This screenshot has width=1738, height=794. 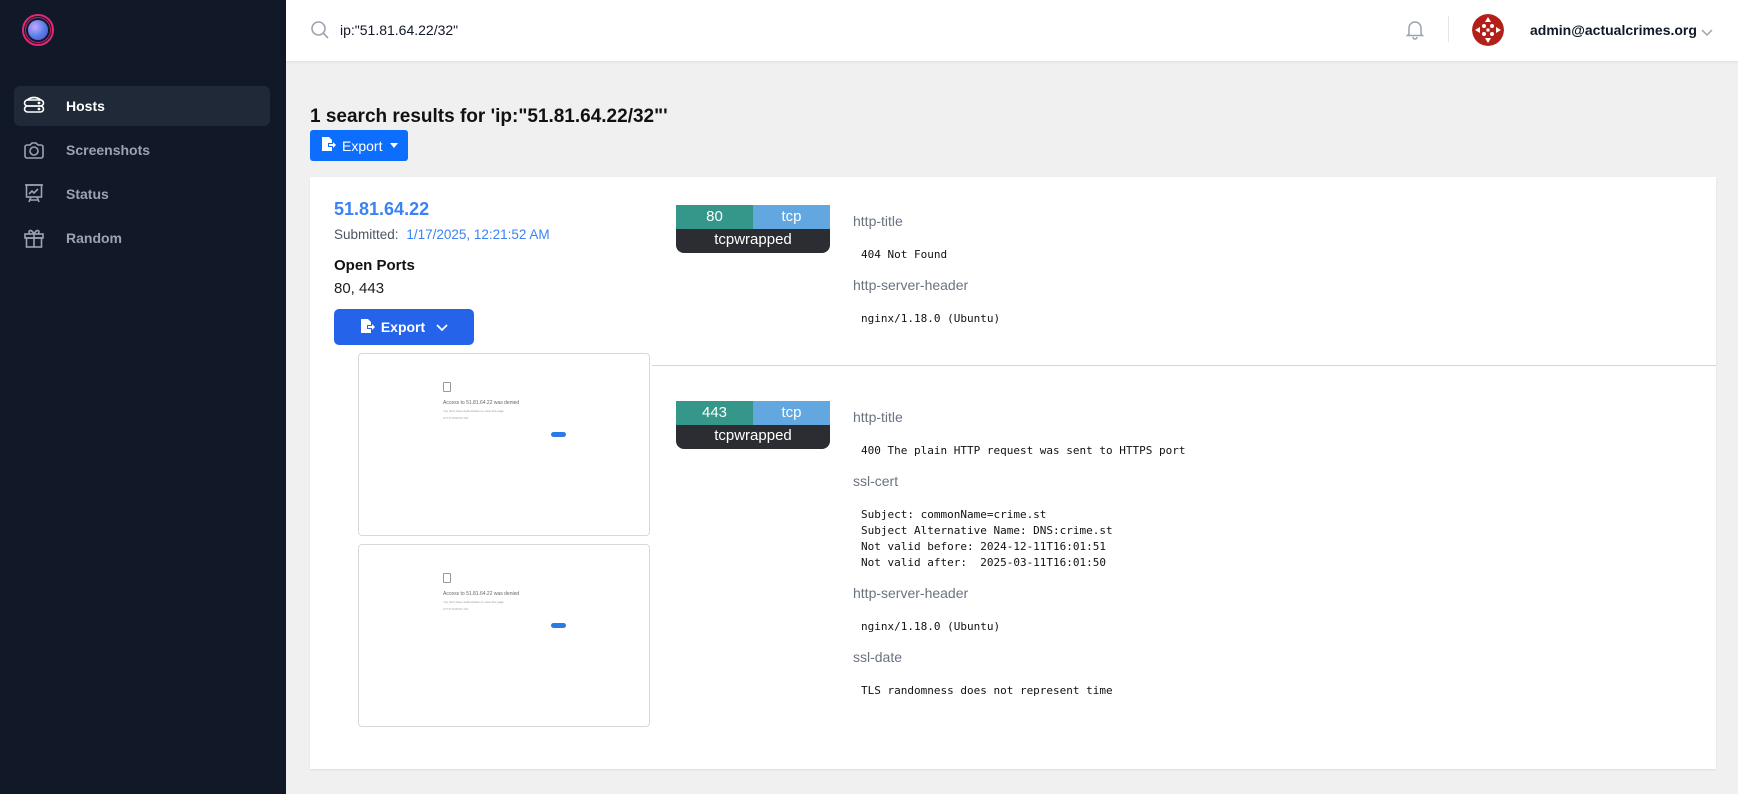 I want to click on sidebar-item-screenshots: Screenshots, so click(x=142, y=150).